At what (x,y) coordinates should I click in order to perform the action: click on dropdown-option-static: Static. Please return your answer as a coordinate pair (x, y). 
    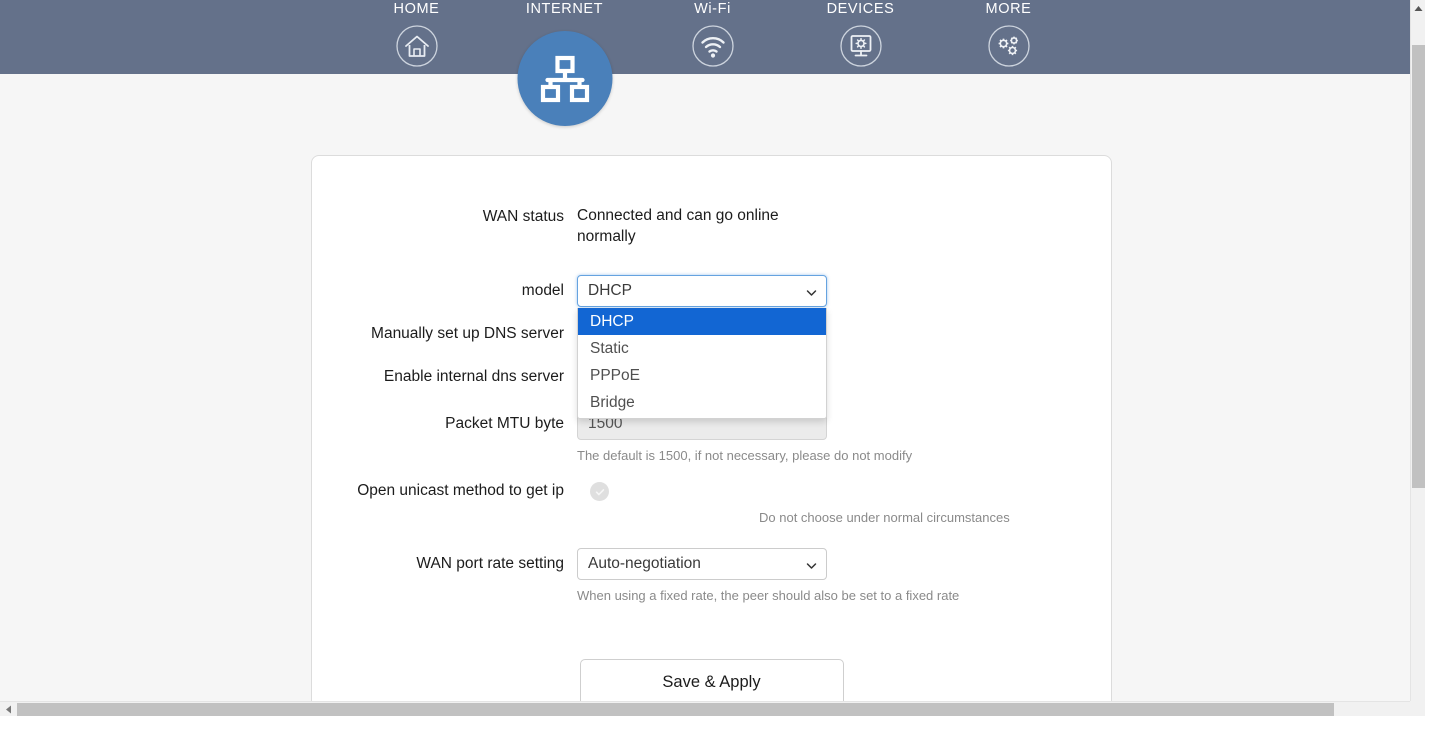
    Looking at the image, I should click on (702, 348).